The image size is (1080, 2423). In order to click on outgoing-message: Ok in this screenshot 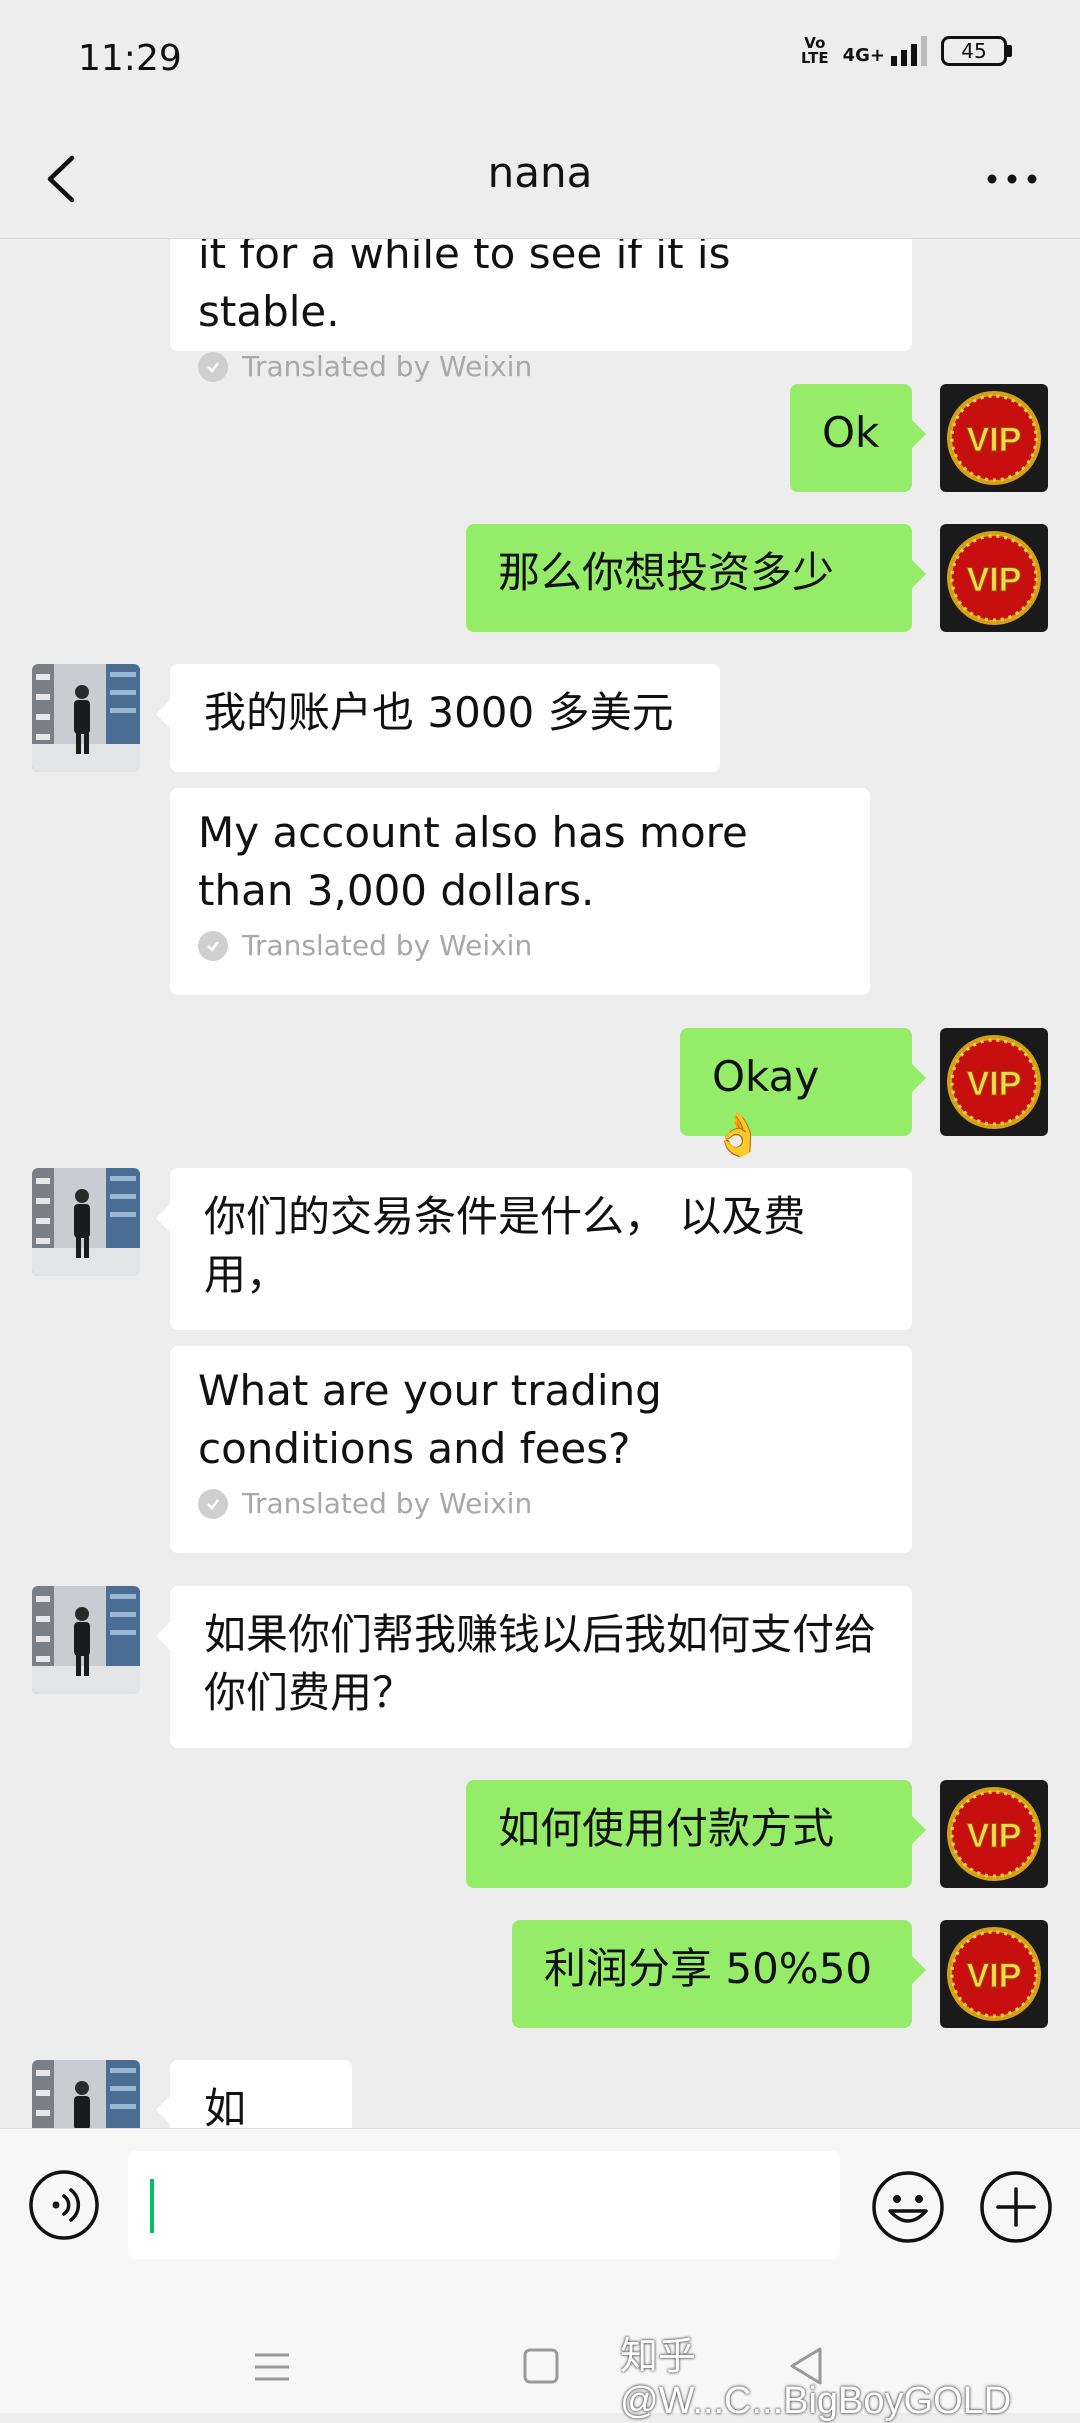, I will do `click(858, 438)`.